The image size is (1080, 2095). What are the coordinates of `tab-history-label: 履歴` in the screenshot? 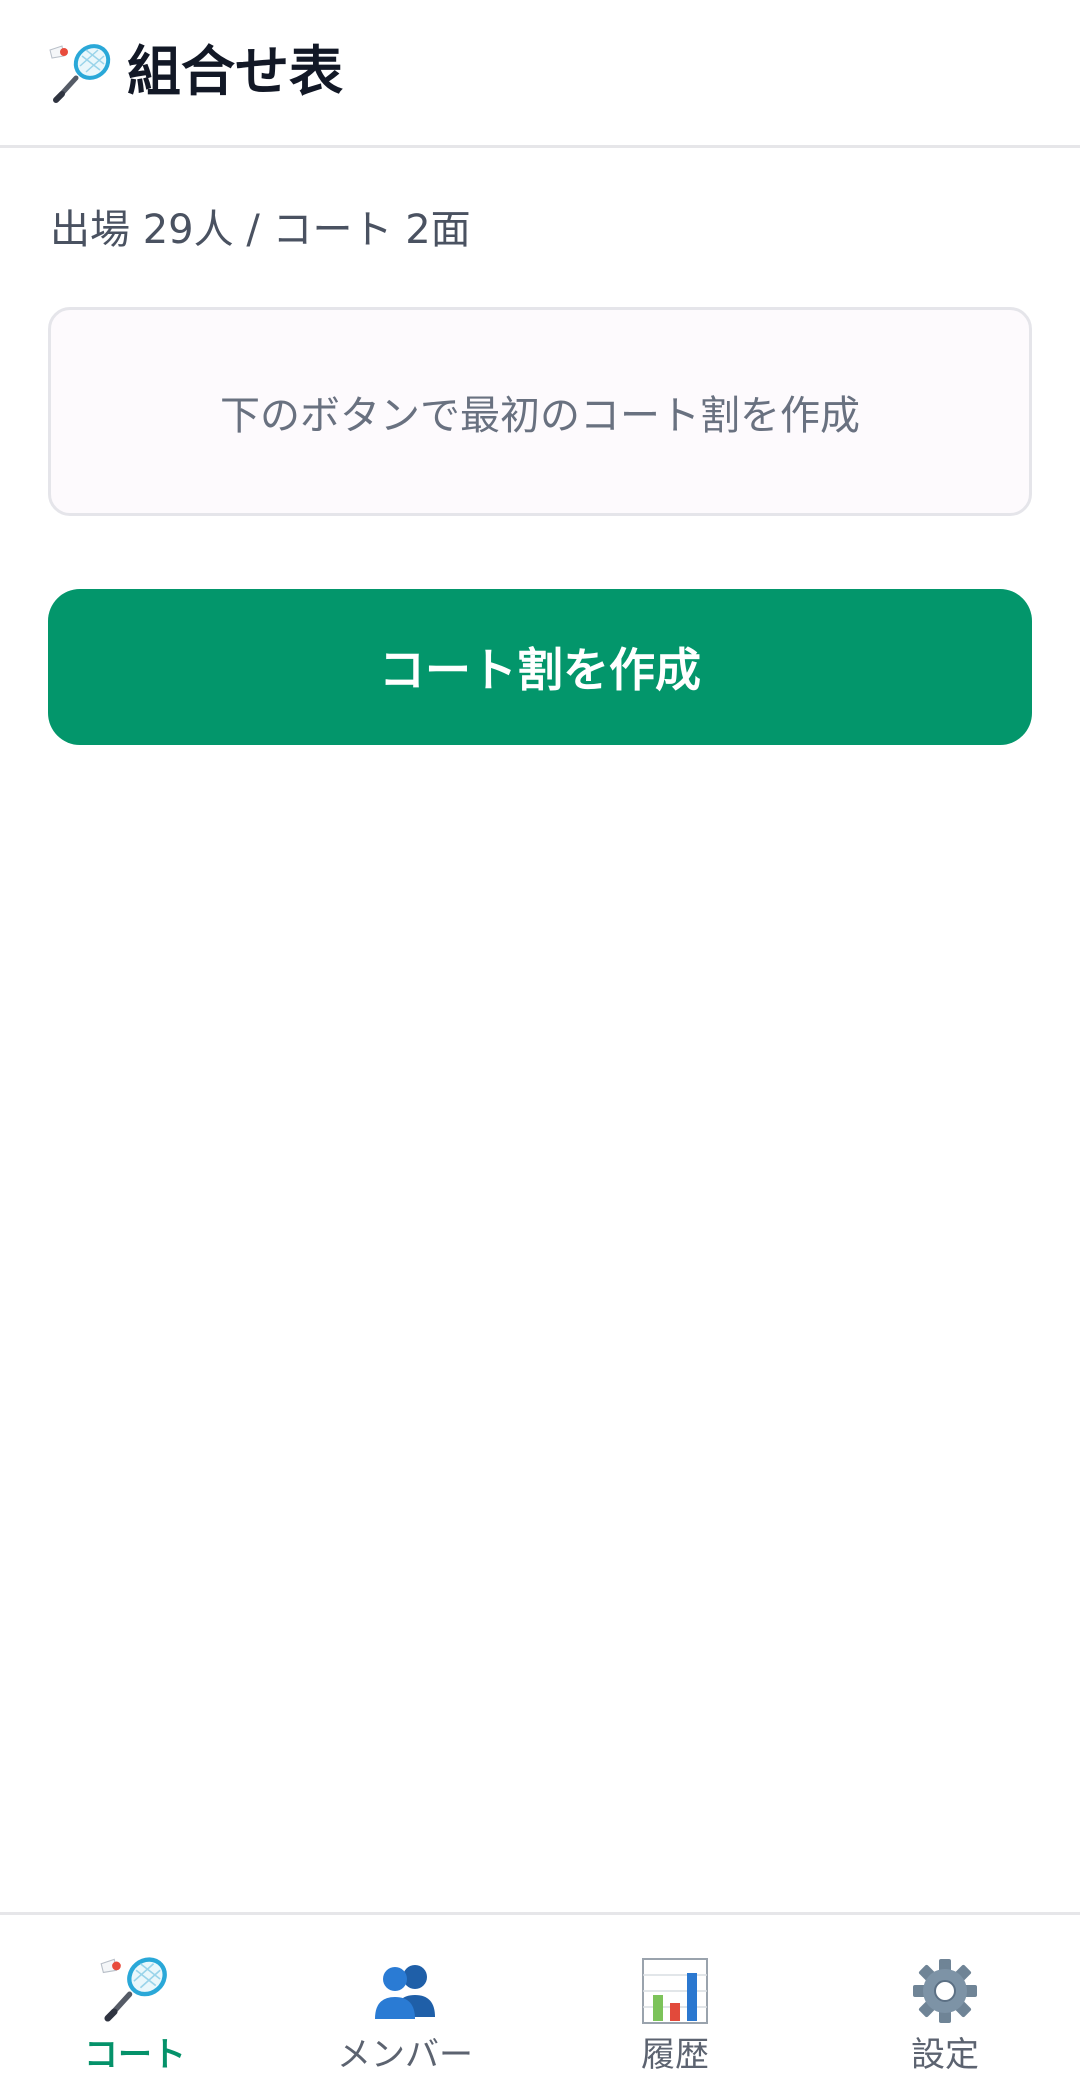 It's located at (675, 2055).